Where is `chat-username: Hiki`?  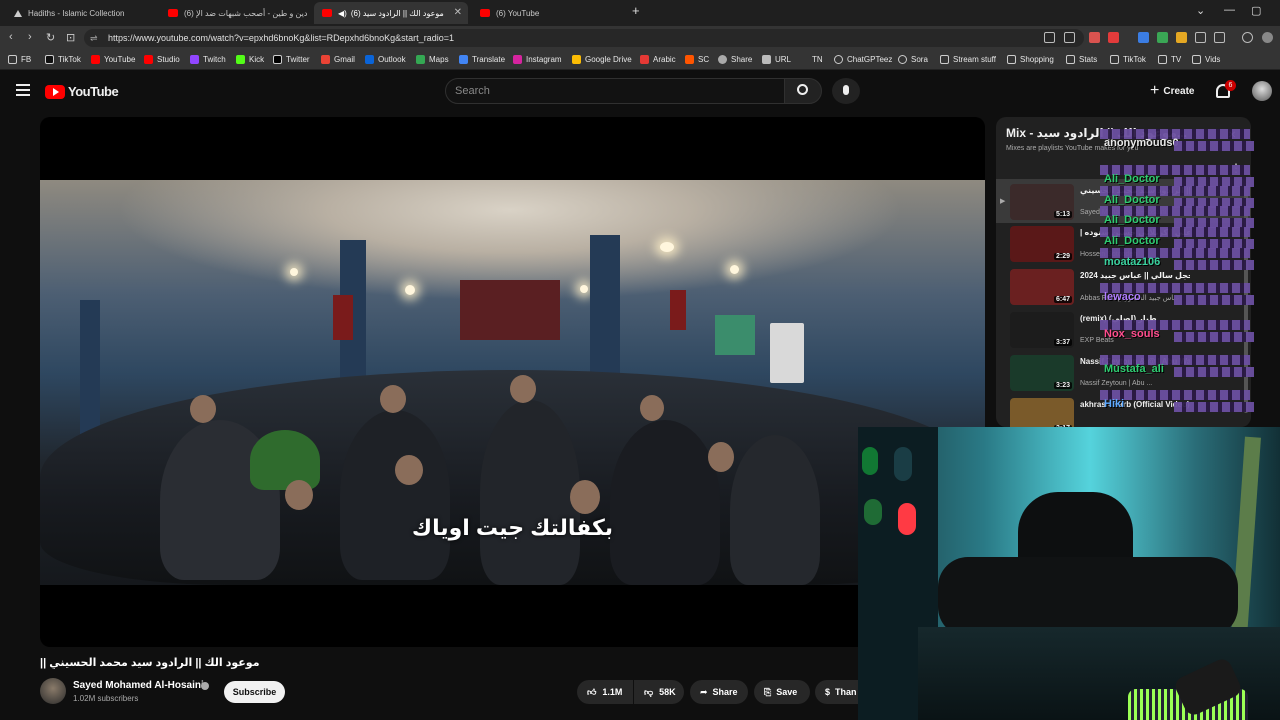
chat-username: Hiki is located at coordinates (1114, 404).